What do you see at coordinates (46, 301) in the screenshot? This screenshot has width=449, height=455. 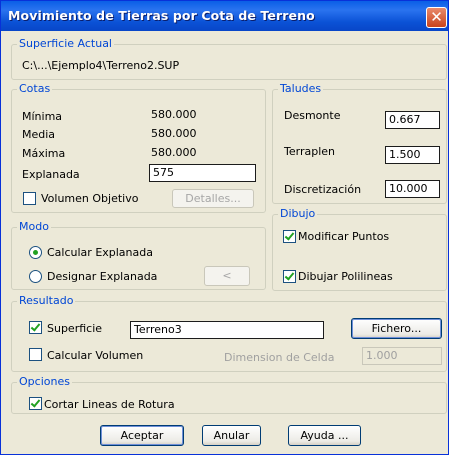 I see `group-legend: Resultado` at bounding box center [46, 301].